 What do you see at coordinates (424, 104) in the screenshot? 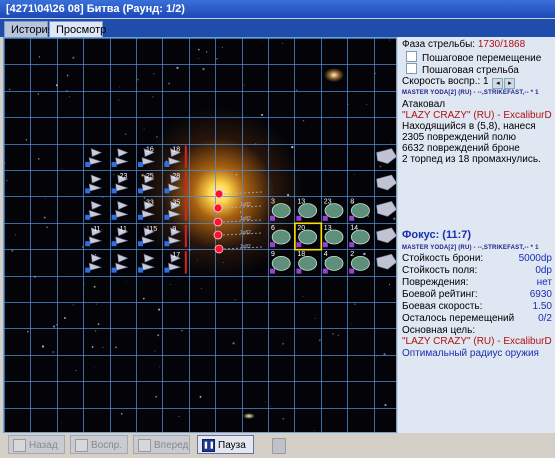
I see `attacked-label: Атаковал` at bounding box center [424, 104].